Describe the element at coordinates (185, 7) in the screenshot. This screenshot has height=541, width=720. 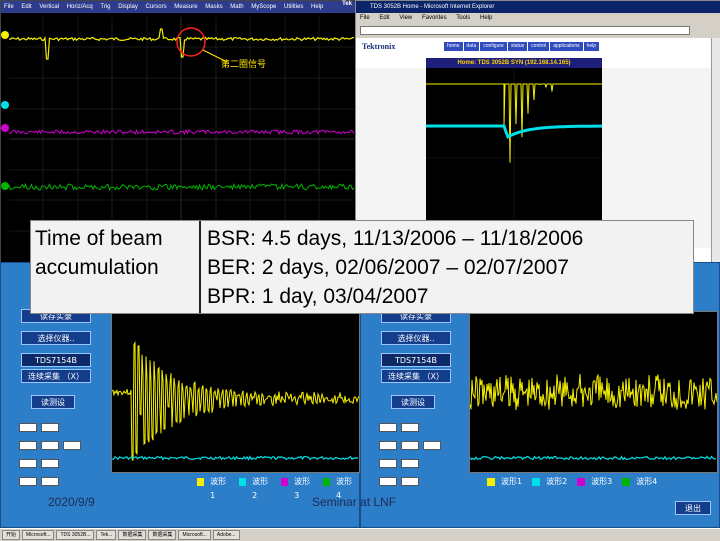
I see `scope-menu-measure: Measure` at that location.